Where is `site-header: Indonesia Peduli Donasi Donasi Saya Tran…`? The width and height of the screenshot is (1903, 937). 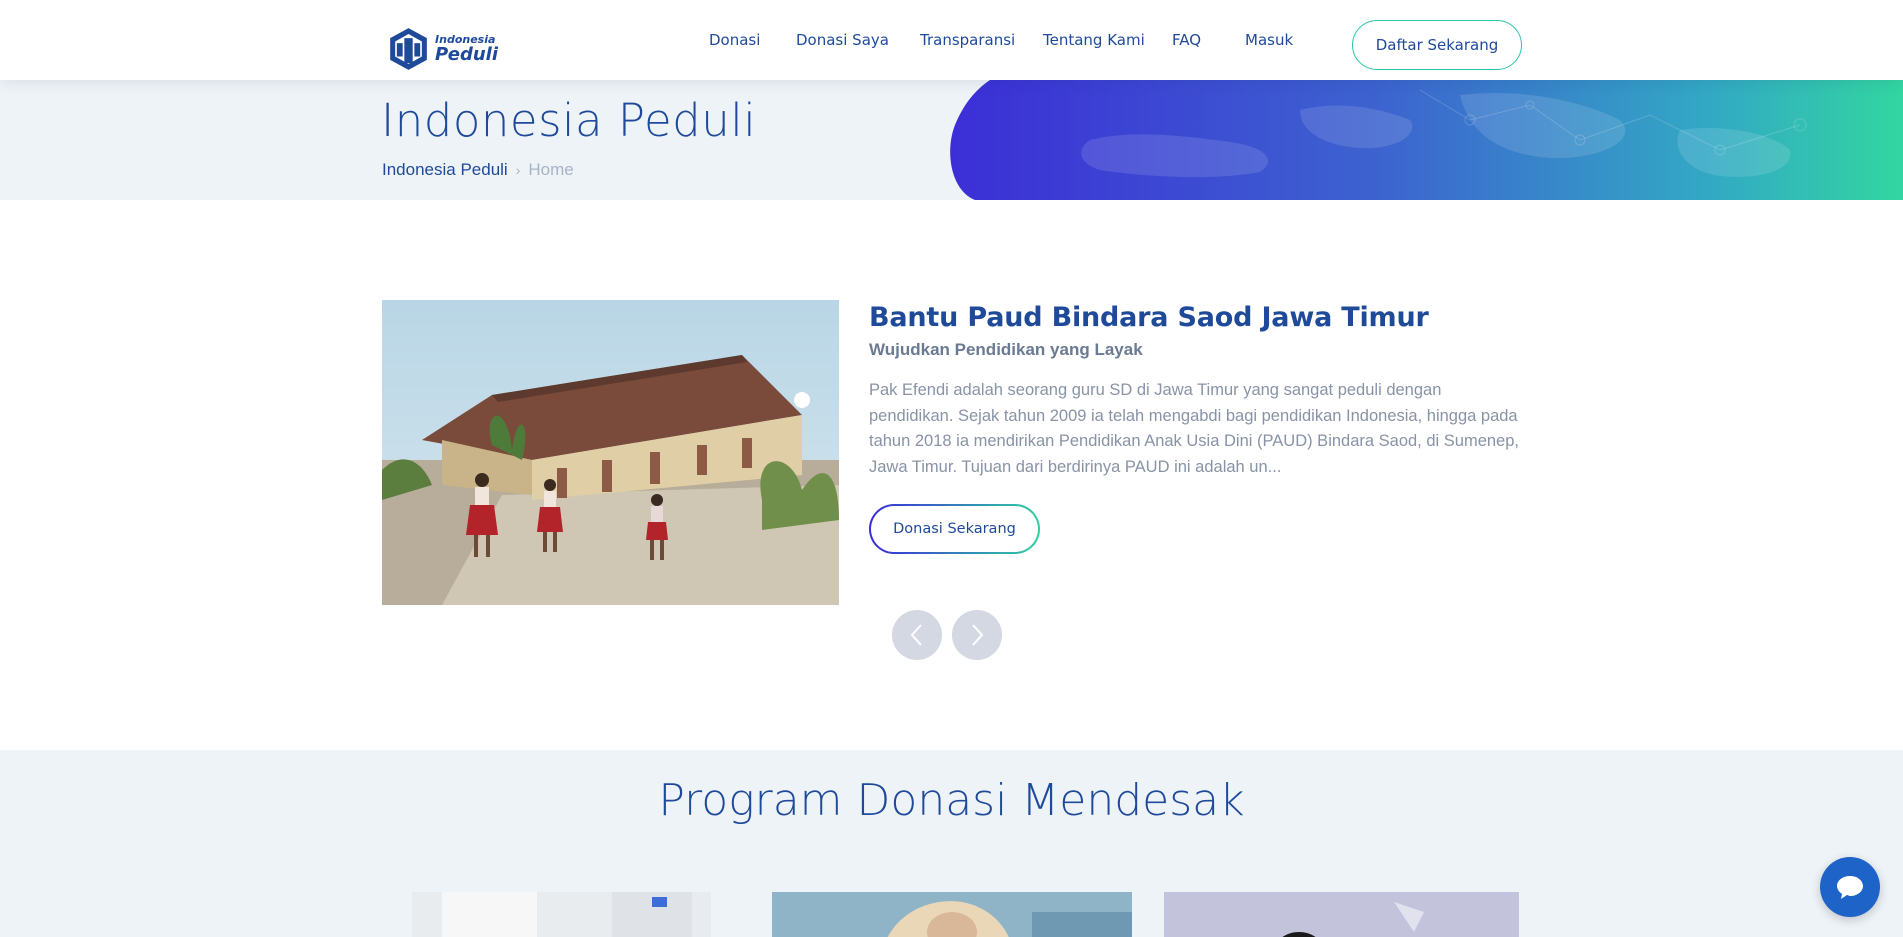 site-header: Indonesia Peduli Donasi Donasi Saya Tran… is located at coordinates (951, 40).